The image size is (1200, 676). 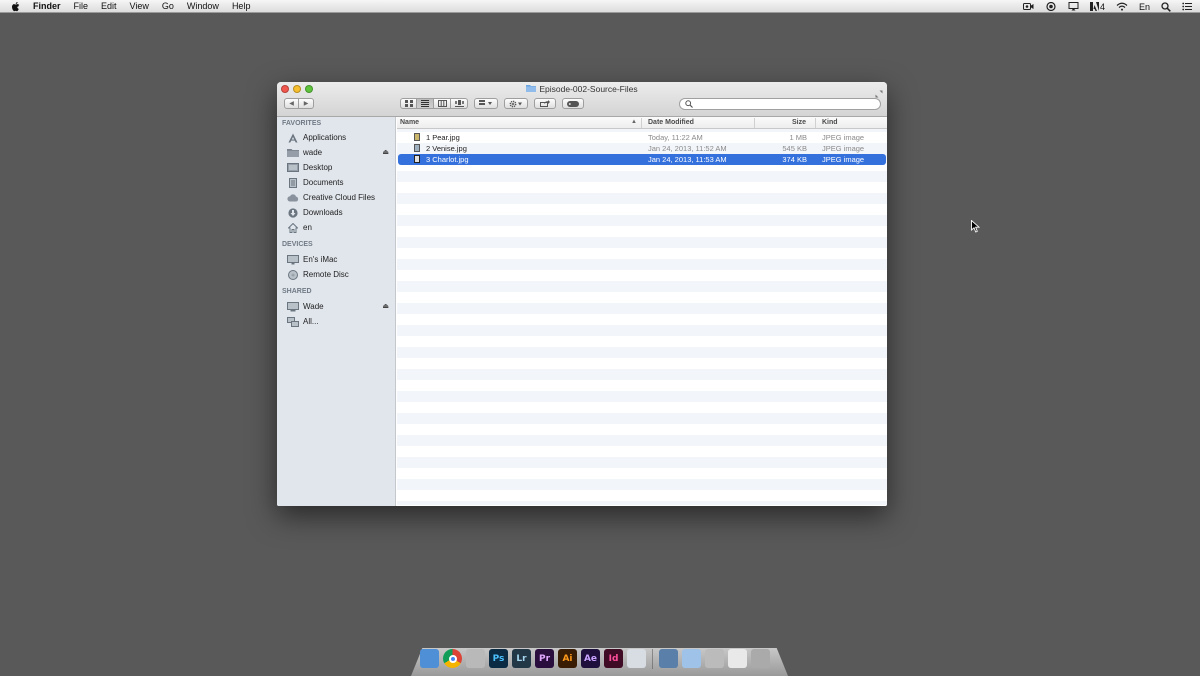 What do you see at coordinates (671, 122) in the screenshot?
I see `column-header-date: Date Modified` at bounding box center [671, 122].